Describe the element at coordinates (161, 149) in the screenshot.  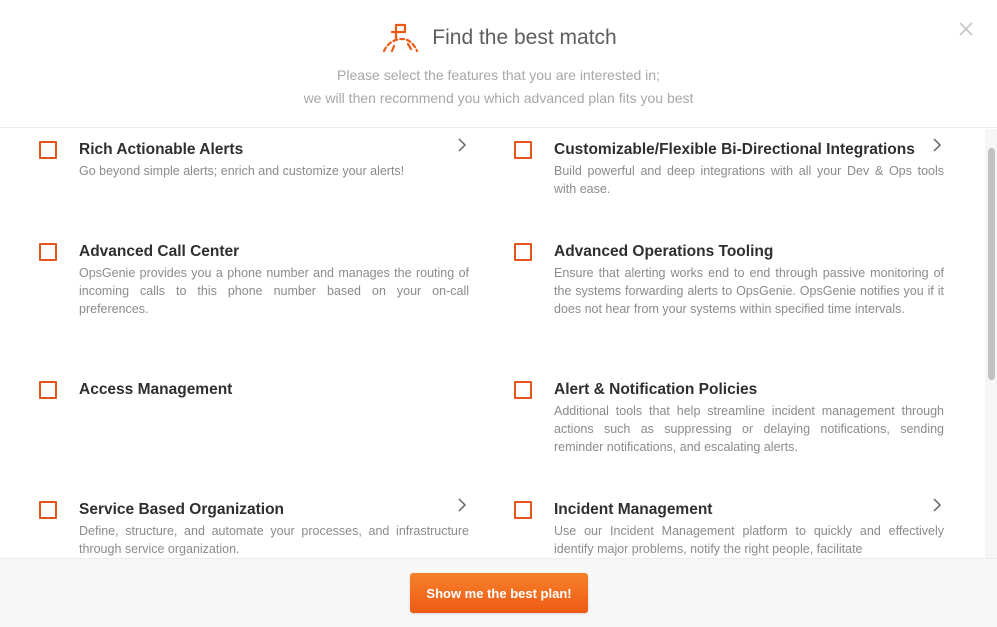
I see `feature-title: Rich Actionable Alerts` at that location.